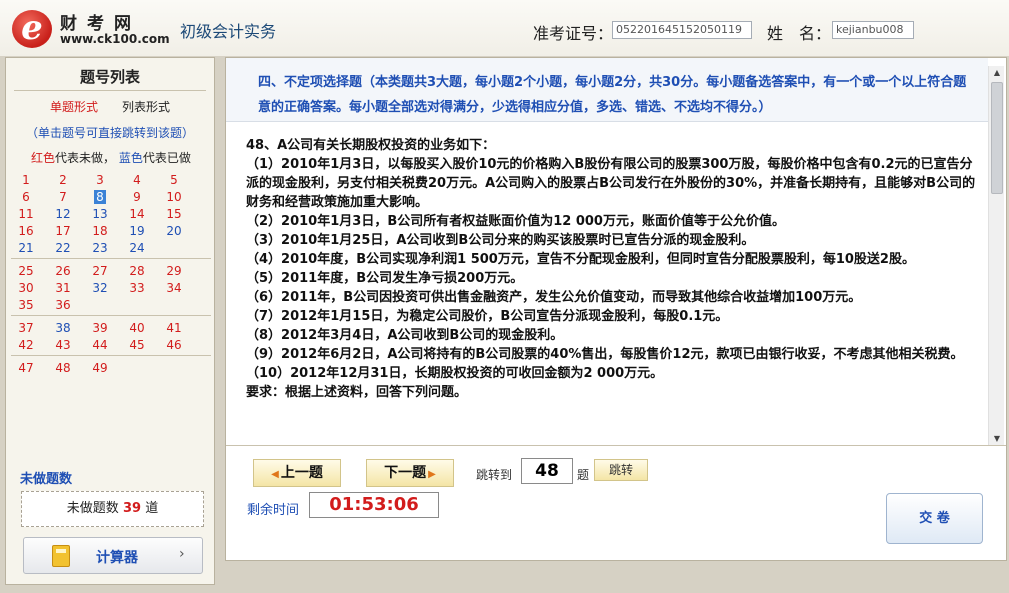 This screenshot has width=1009, height=593. What do you see at coordinates (100, 180) in the screenshot?
I see `question-number-link: 3` at bounding box center [100, 180].